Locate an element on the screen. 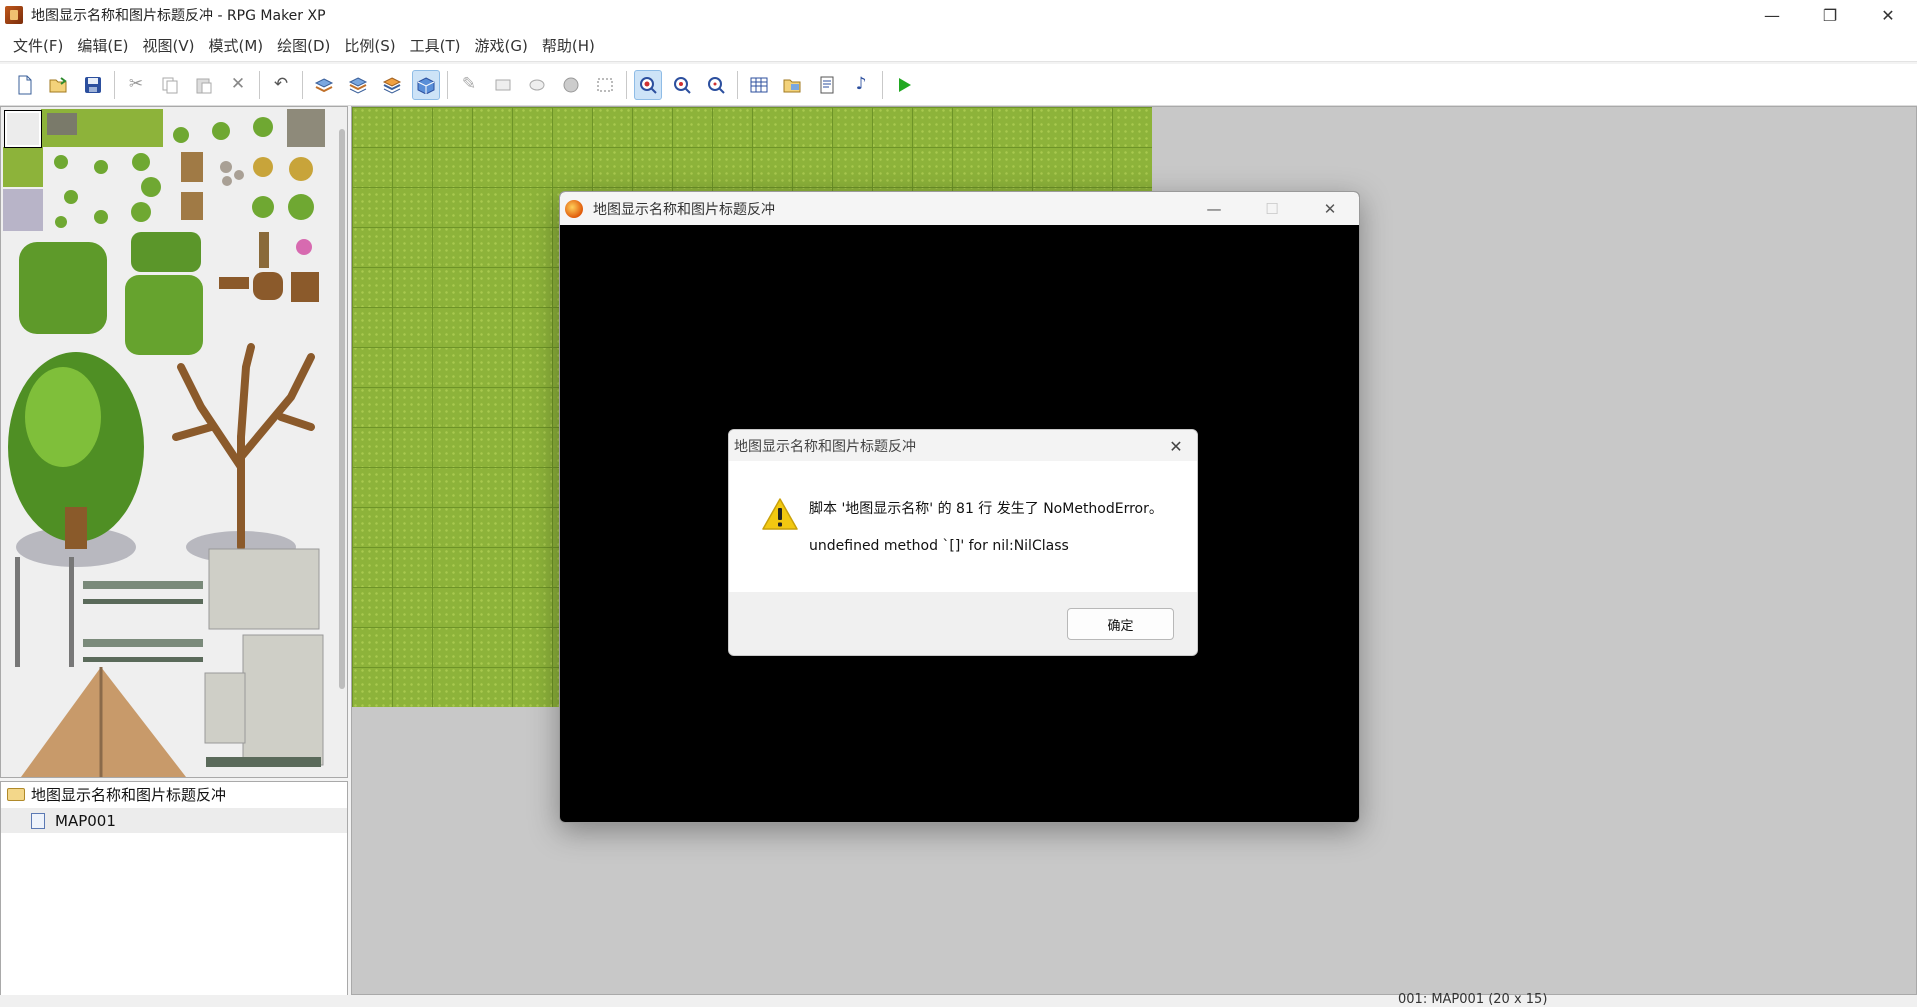 This screenshot has width=1917, height=1007. cut-icon: ✂ is located at coordinates (136, 85).